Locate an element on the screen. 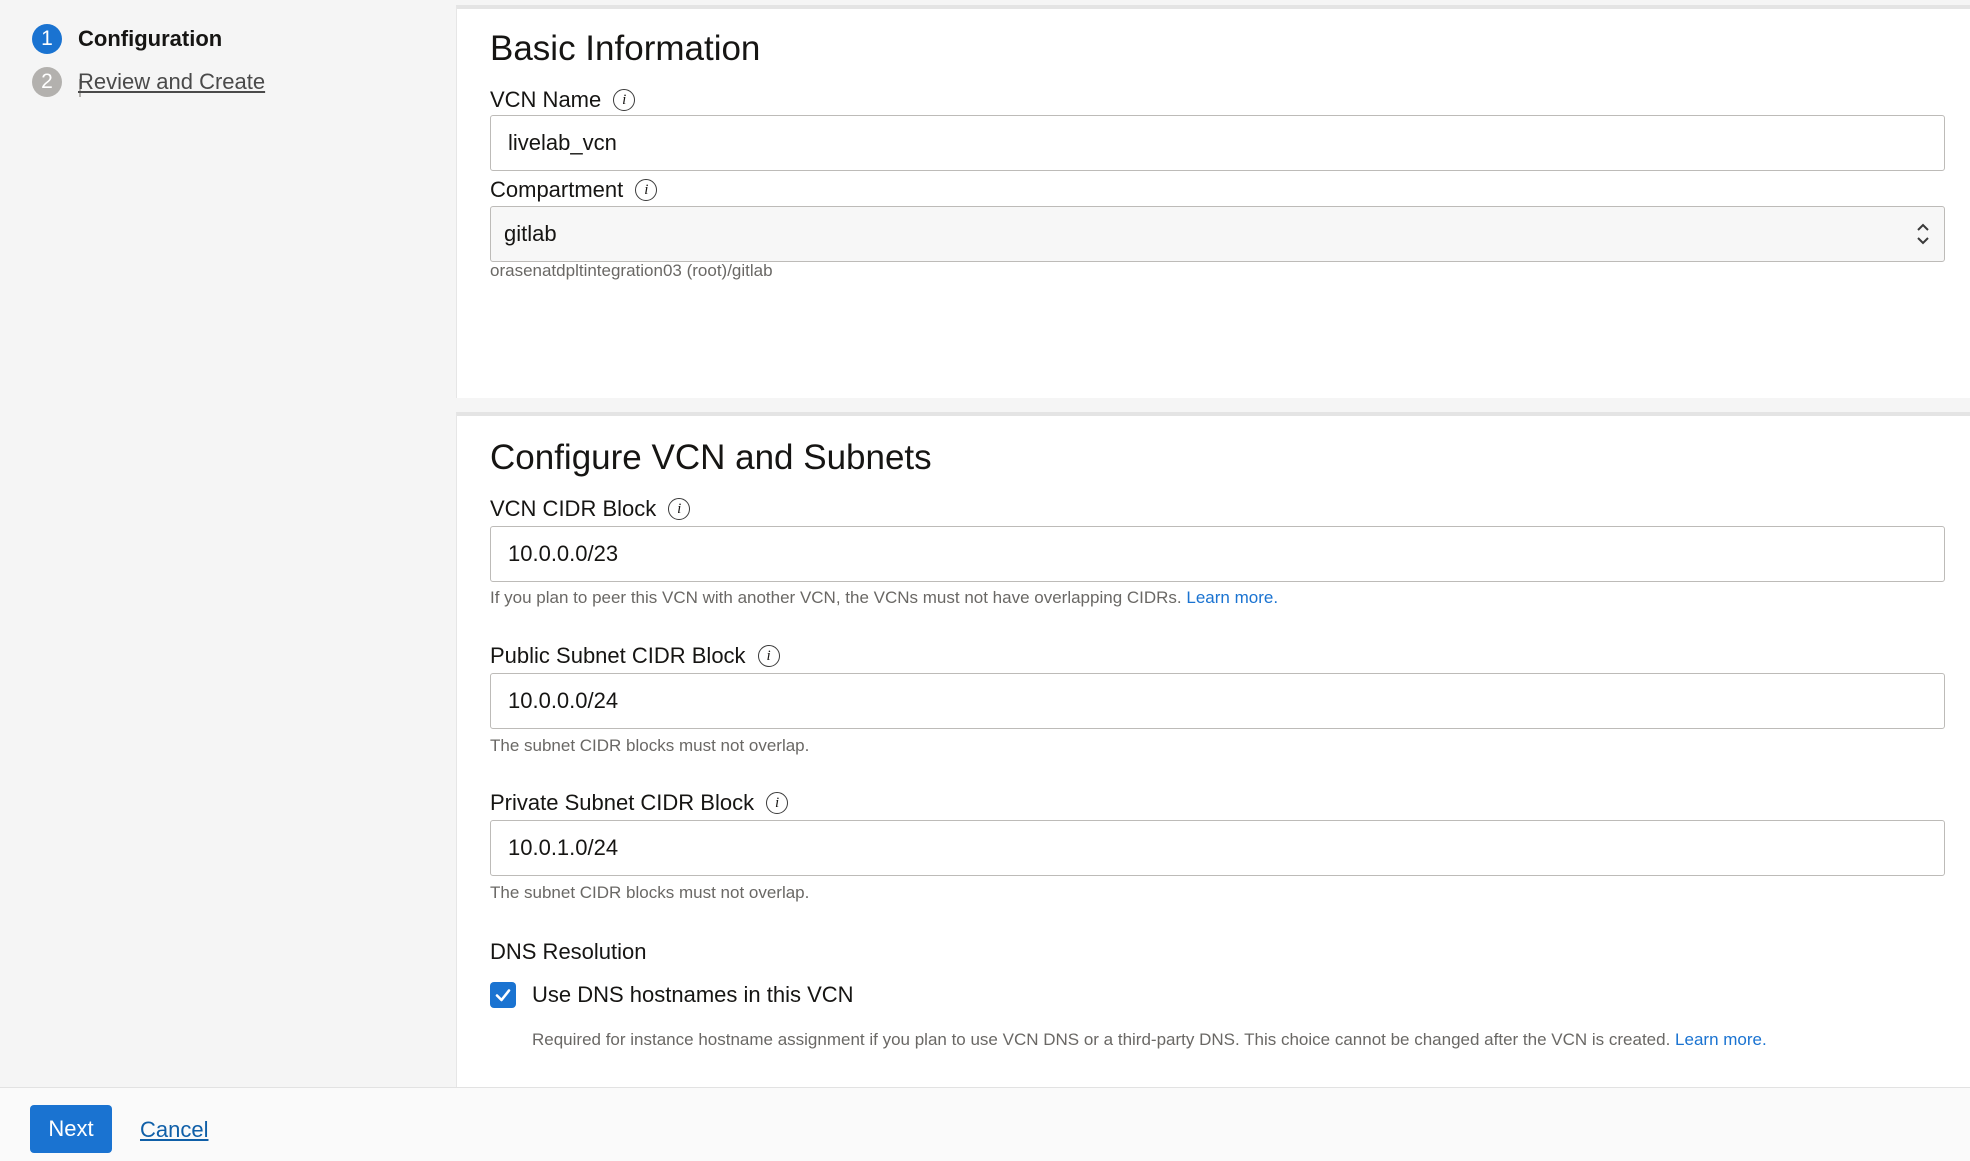 The width and height of the screenshot is (1970, 1161). compartment-path: orasenatdpltintegration03 (root)/gitlab is located at coordinates (631, 270).